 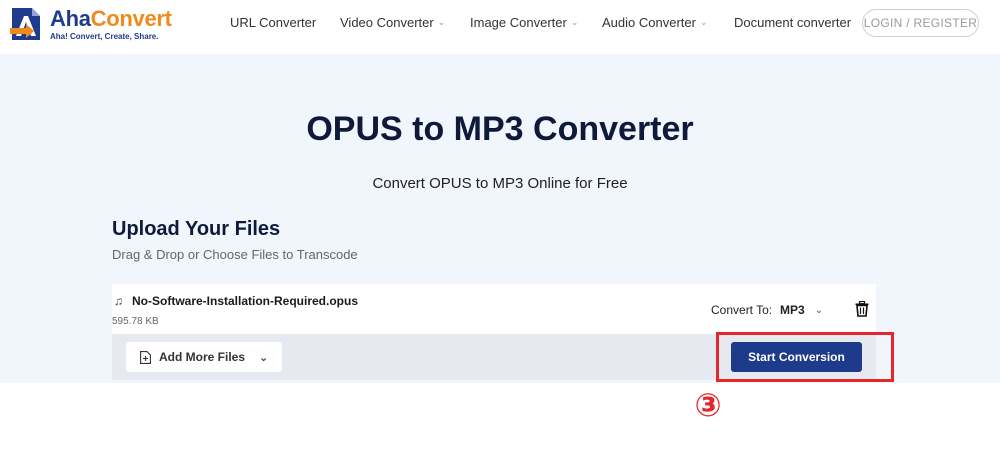 I want to click on nav-url-converter: URL Converter, so click(x=273, y=22).